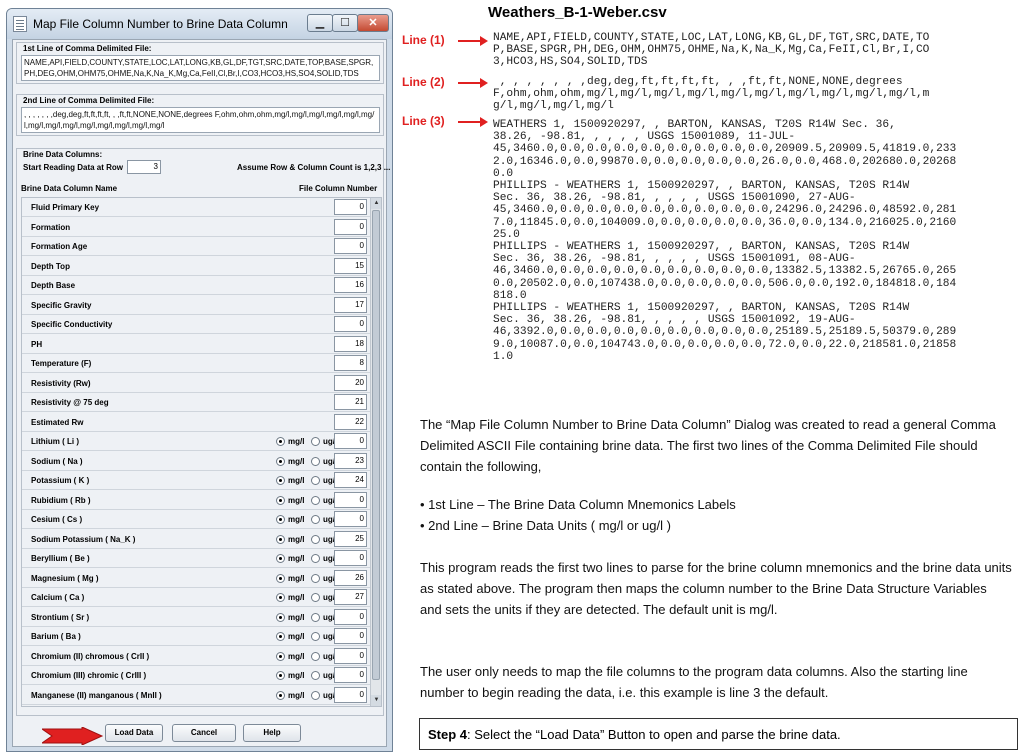 This screenshot has height=756, width=1023. I want to click on column-mapping-row: Depth Top 15, so click(196, 266).